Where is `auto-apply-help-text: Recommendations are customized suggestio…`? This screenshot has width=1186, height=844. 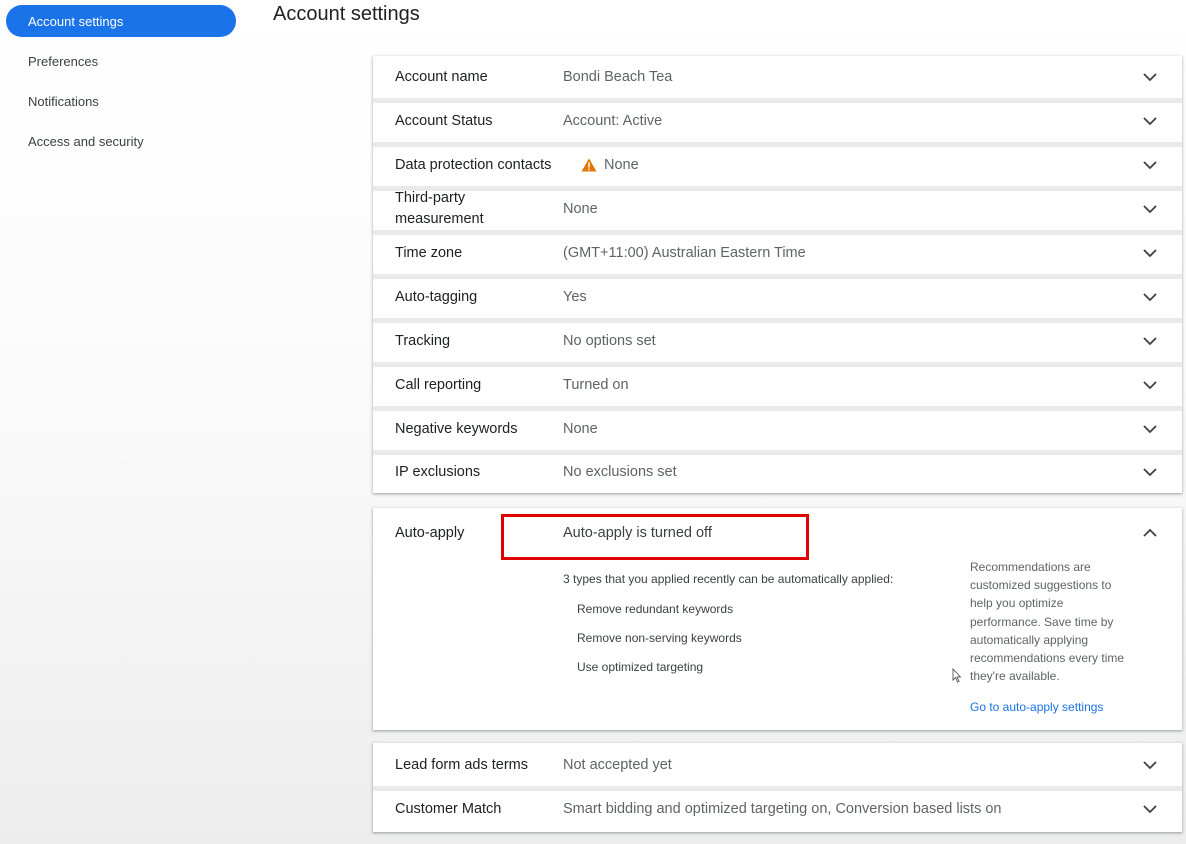 auto-apply-help-text: Recommendations are customized suggestio… is located at coordinates (1047, 622).